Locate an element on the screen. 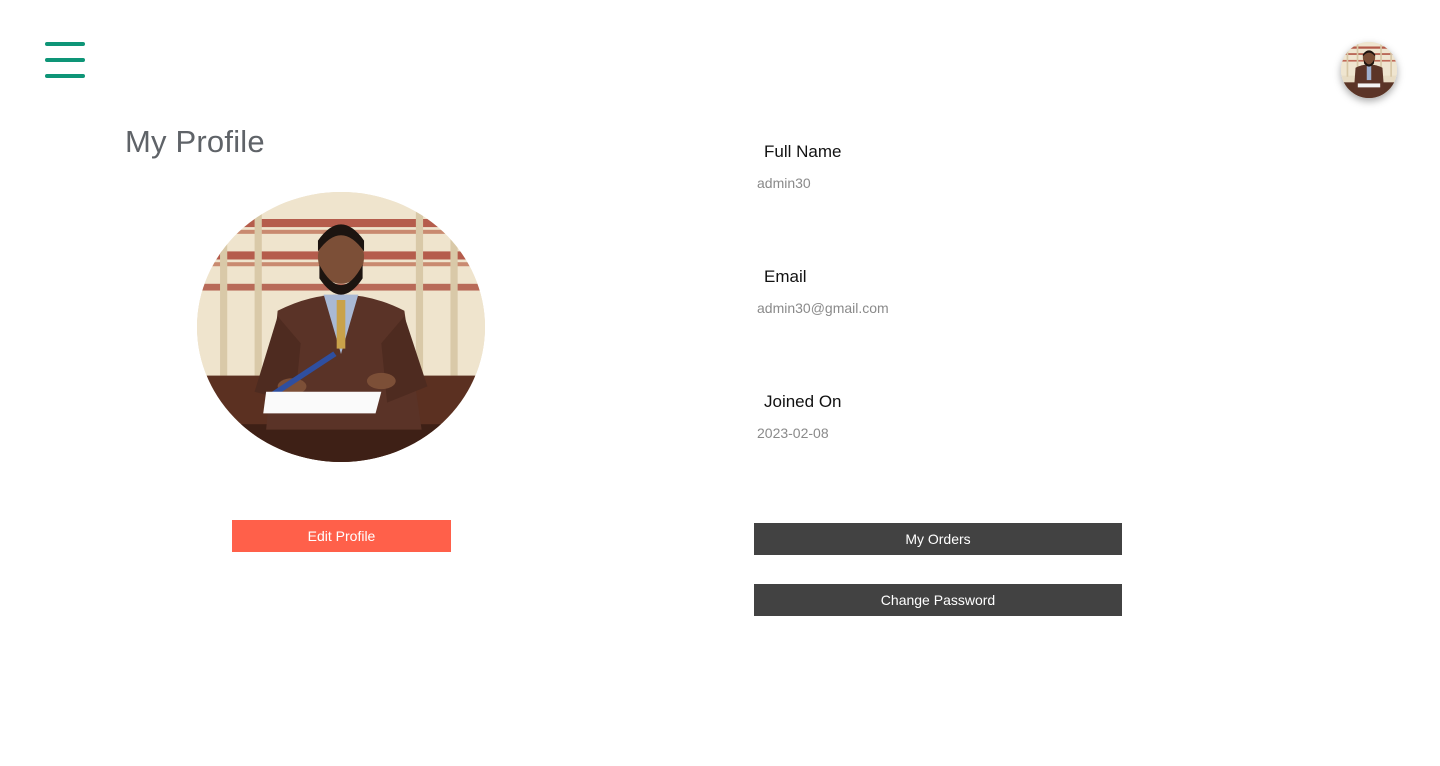 The image size is (1440, 766). email-value: admin30@gmail.com is located at coordinates (823, 308).